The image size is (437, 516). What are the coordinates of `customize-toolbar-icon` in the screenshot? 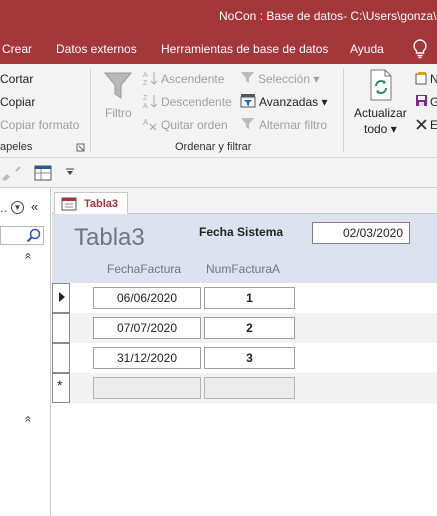 It's located at (70, 172).